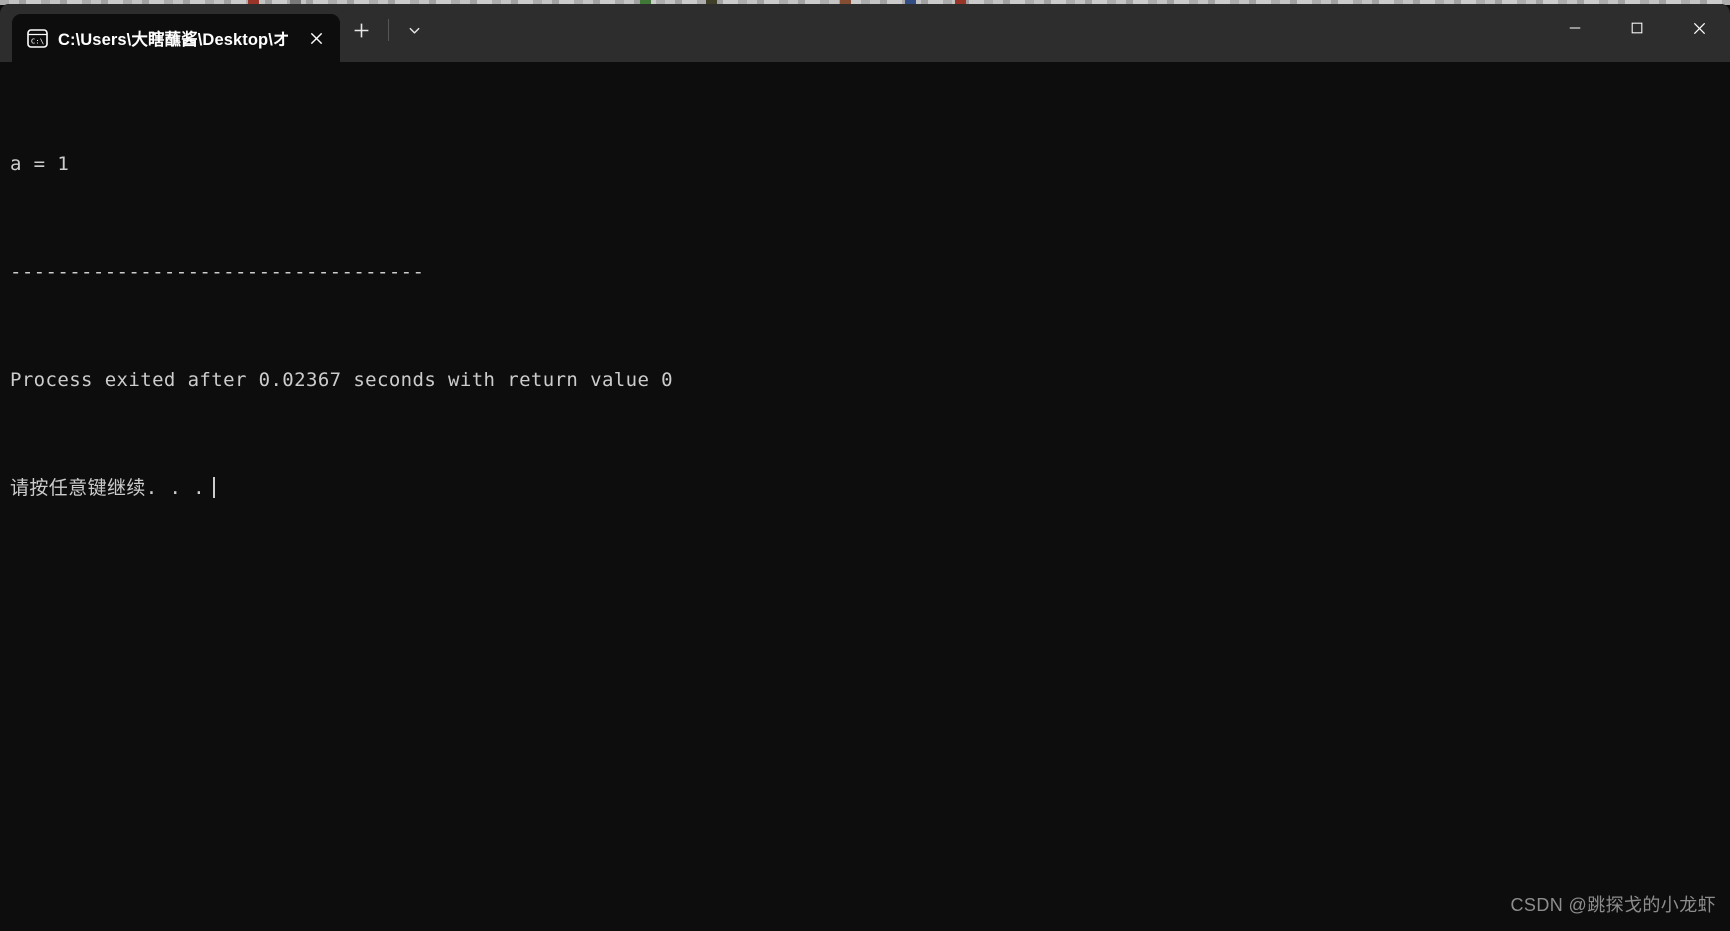  Describe the element at coordinates (40, 164) in the screenshot. I see `output-line-variable: a = 1` at that location.